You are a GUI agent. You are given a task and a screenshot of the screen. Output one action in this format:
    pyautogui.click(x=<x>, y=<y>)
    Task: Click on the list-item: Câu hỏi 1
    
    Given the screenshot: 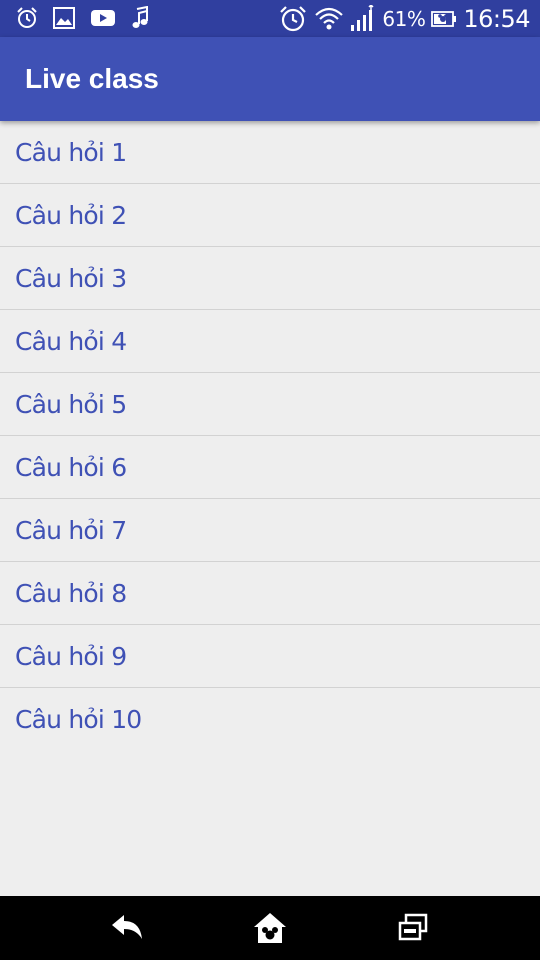 What is the action you would take?
    pyautogui.click(x=270, y=152)
    